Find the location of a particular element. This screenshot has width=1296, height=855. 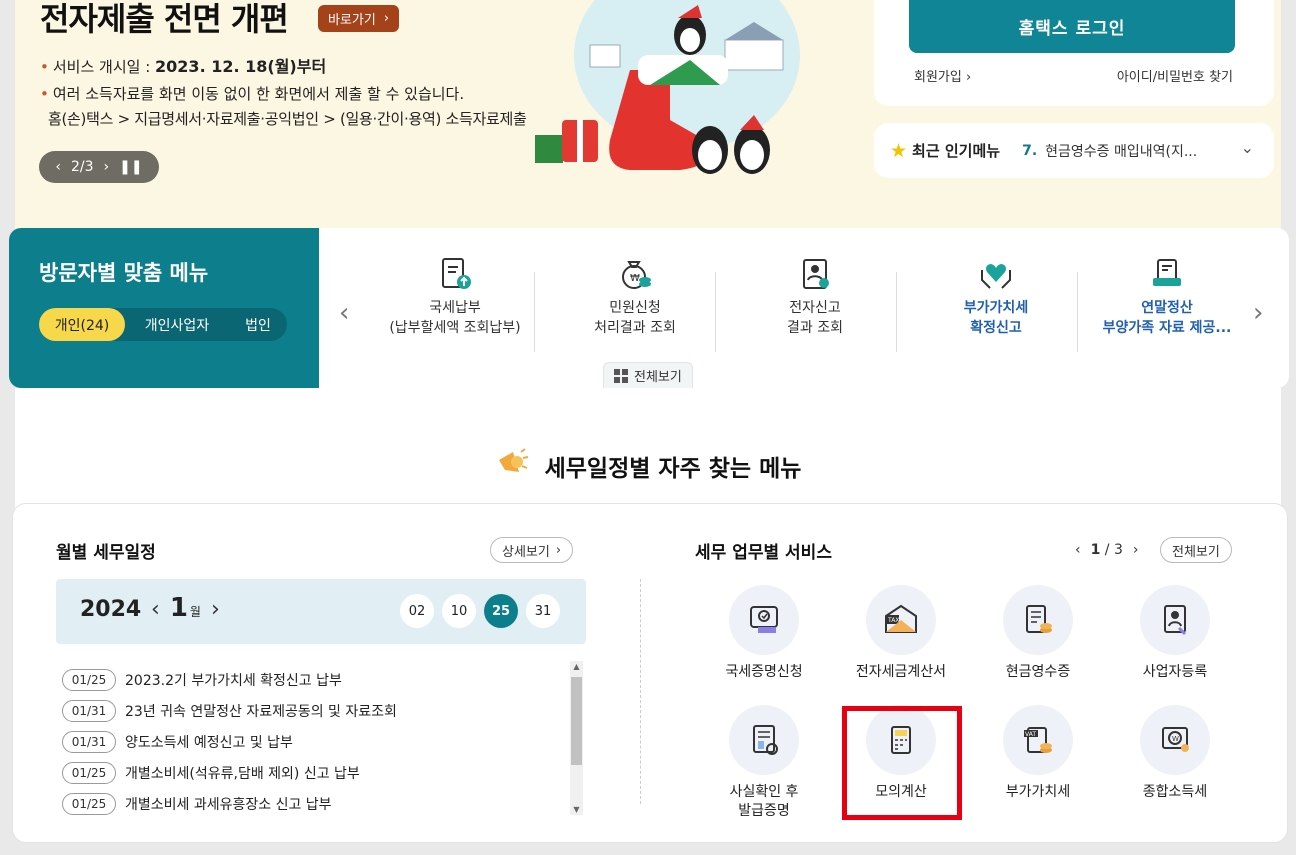

login-card: 홈택스 로그인 회원가입 › 아이디/비밀번호 찾기 is located at coordinates (1074, 53).